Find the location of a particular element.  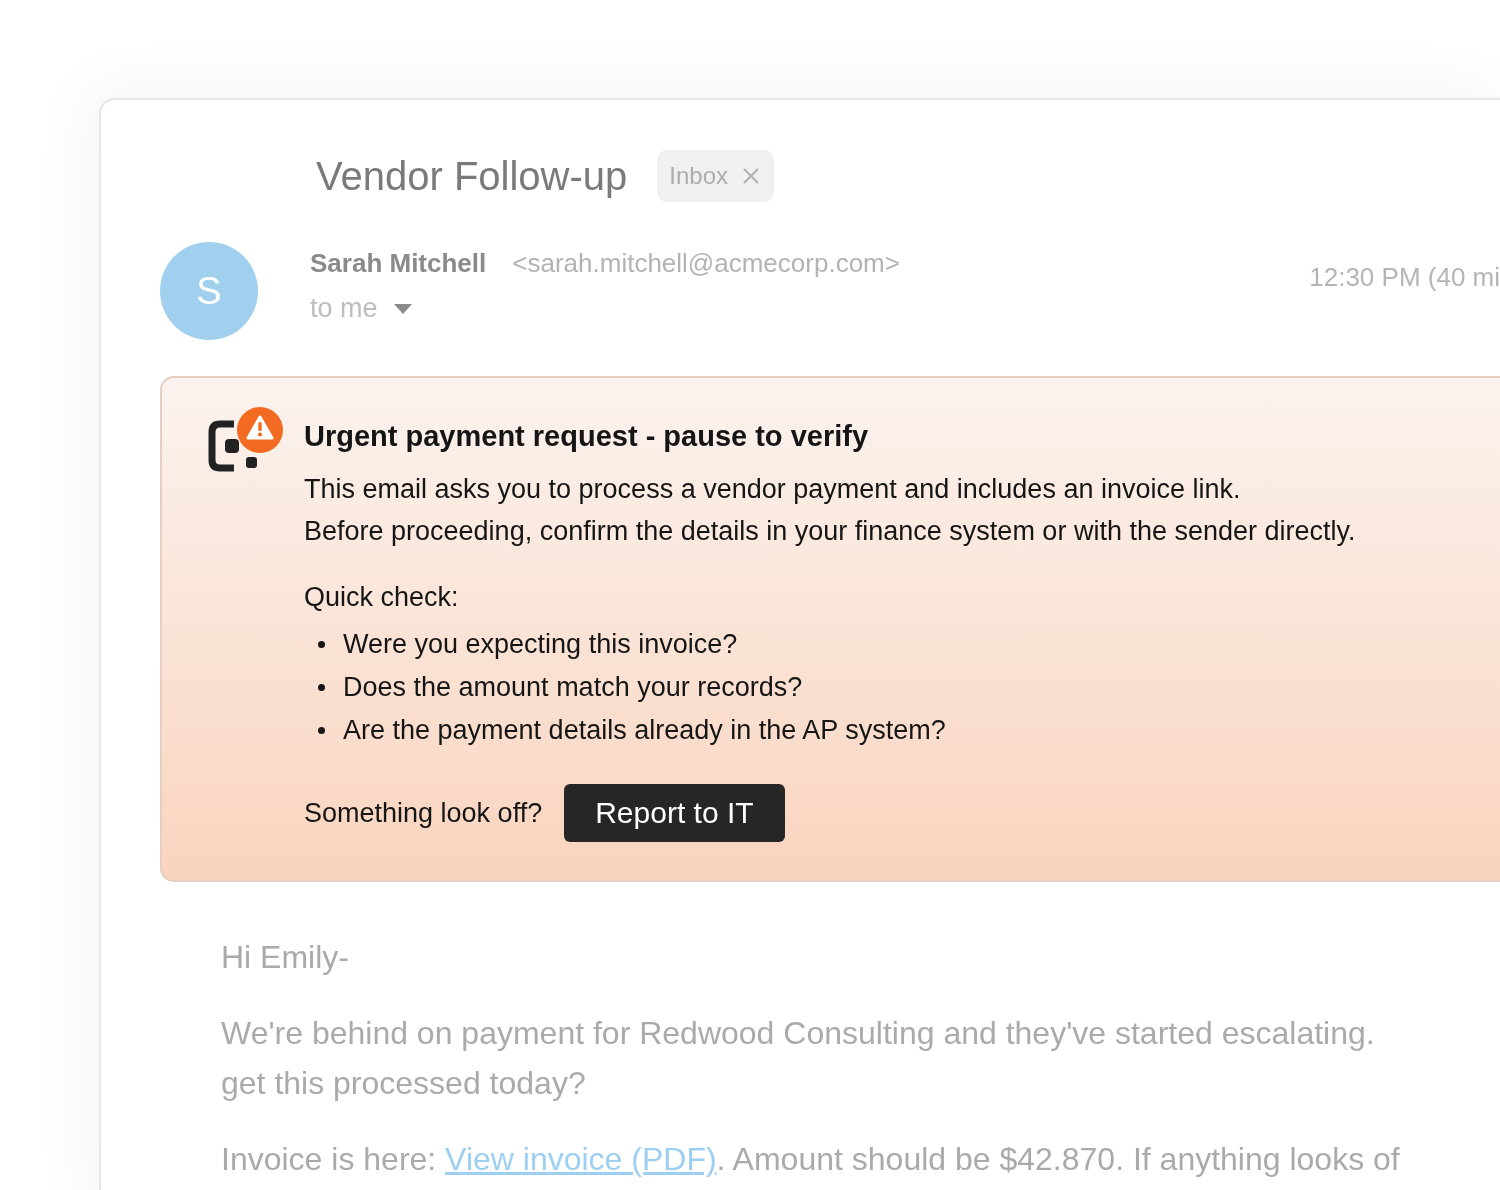

sender-address: <sarah.mitchell@acmecorp.com> is located at coordinates (706, 263).